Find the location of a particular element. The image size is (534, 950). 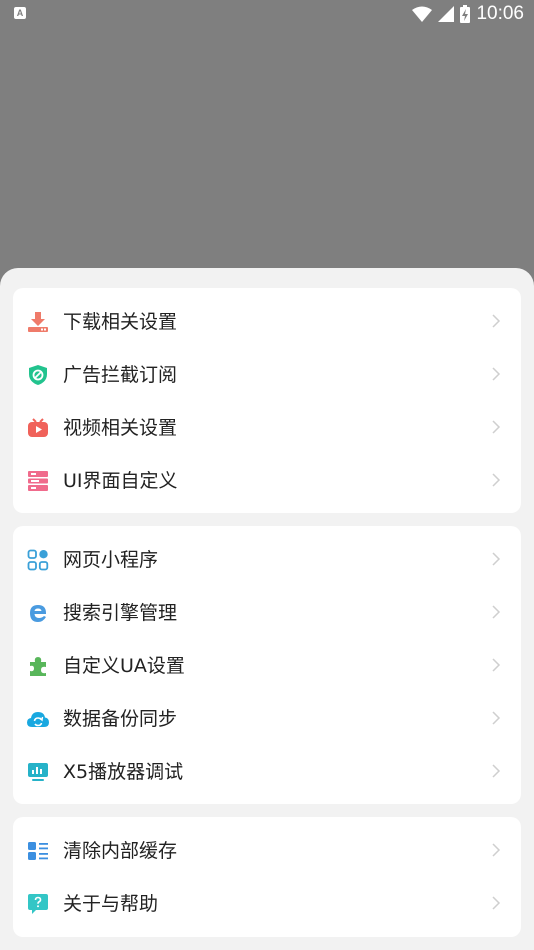

settings-group-3: 清除内部缓存 关于与帮助 is located at coordinates (267, 877).